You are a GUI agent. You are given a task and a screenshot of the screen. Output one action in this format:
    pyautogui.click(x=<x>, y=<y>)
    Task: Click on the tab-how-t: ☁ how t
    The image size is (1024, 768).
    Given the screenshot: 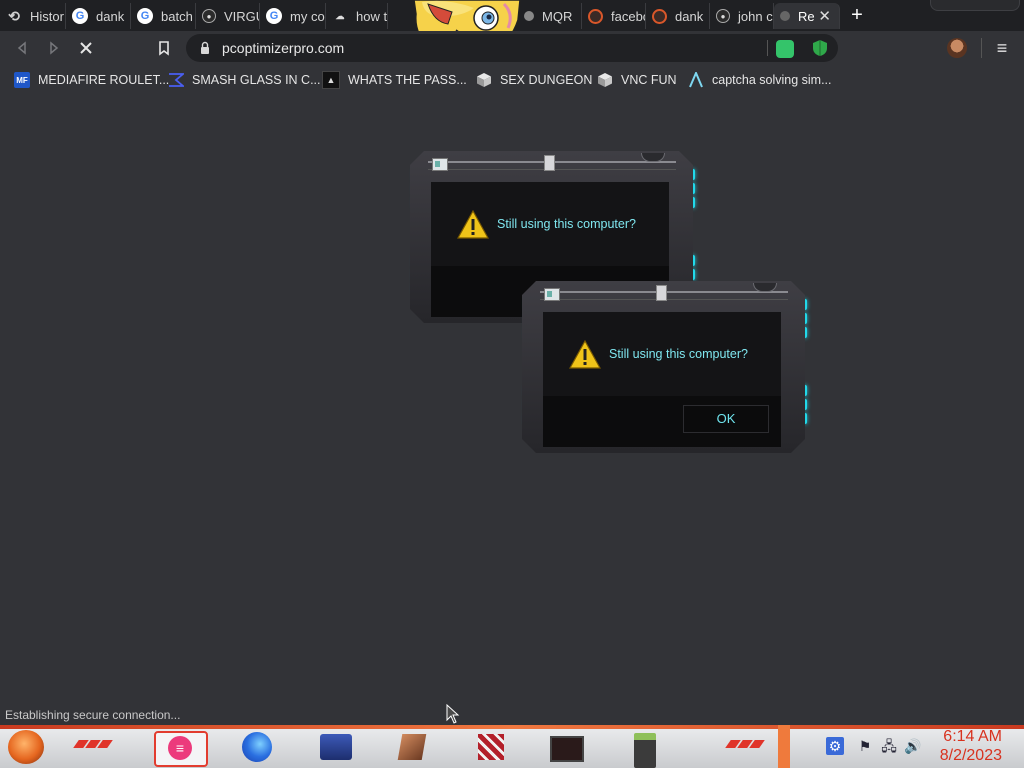 What is the action you would take?
    pyautogui.click(x=357, y=16)
    